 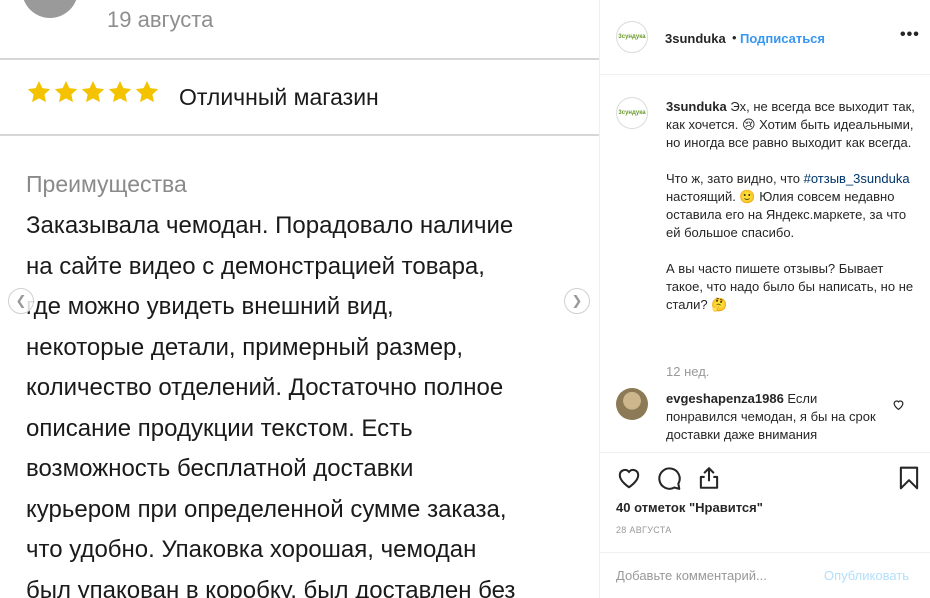 What do you see at coordinates (782, 38) in the screenshot?
I see `follow-button: Подписаться` at bounding box center [782, 38].